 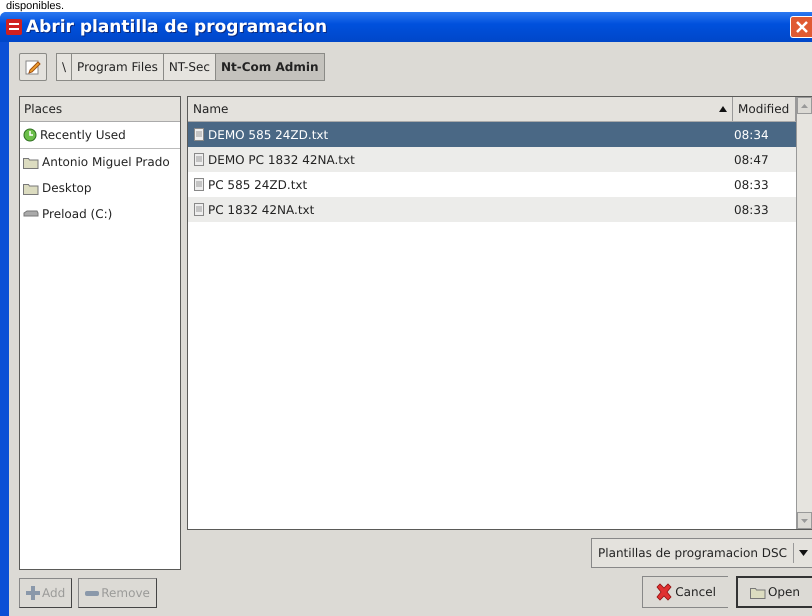 I want to click on close-button, so click(x=801, y=27).